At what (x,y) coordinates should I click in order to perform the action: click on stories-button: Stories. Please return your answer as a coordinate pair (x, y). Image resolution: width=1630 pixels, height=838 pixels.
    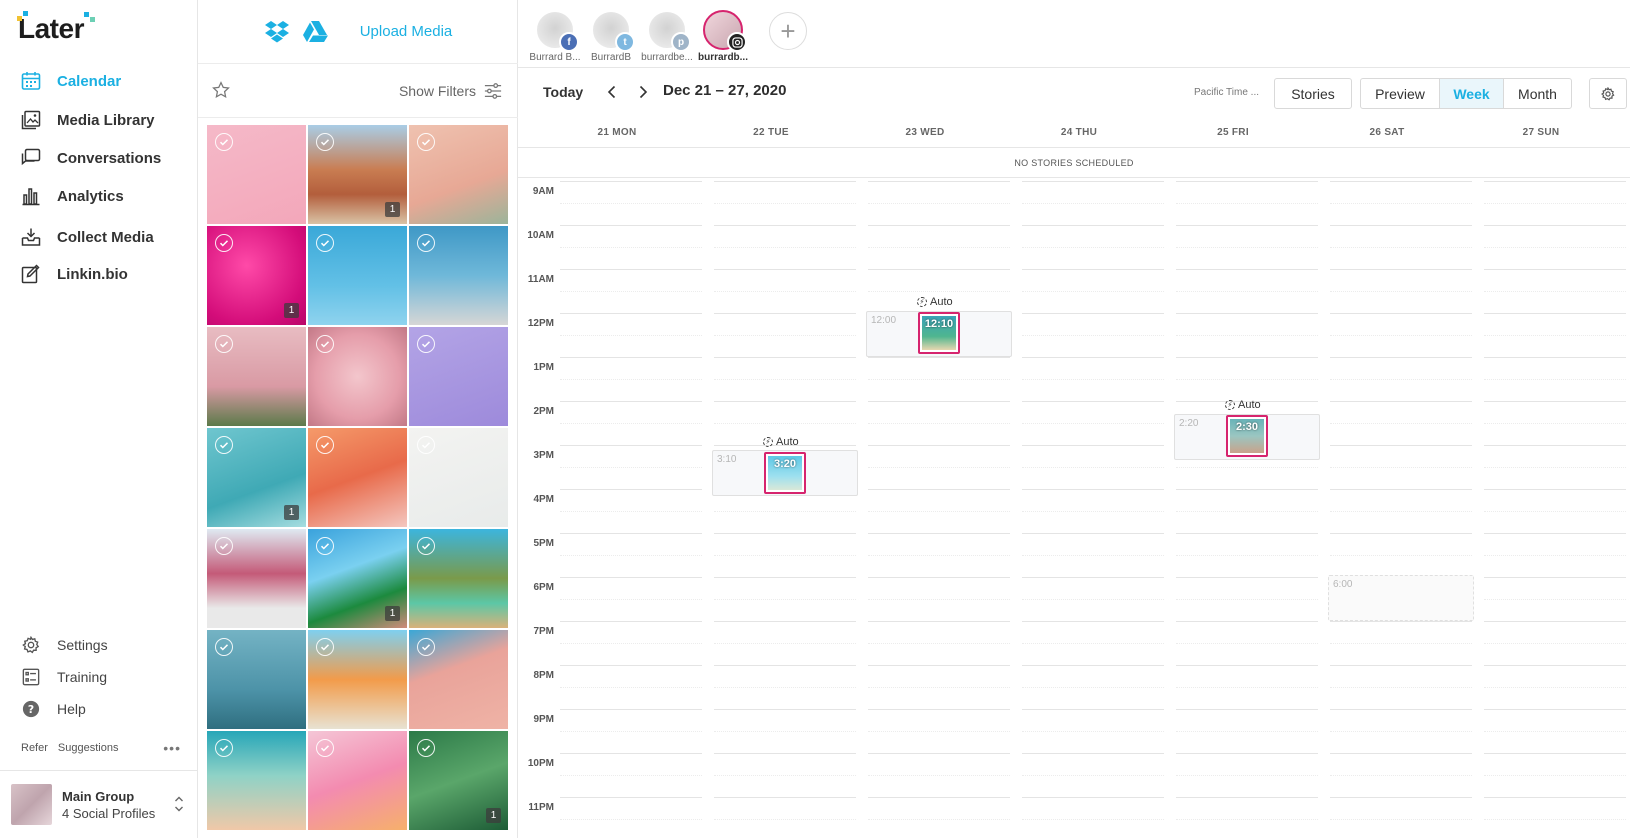
    Looking at the image, I should click on (1313, 93).